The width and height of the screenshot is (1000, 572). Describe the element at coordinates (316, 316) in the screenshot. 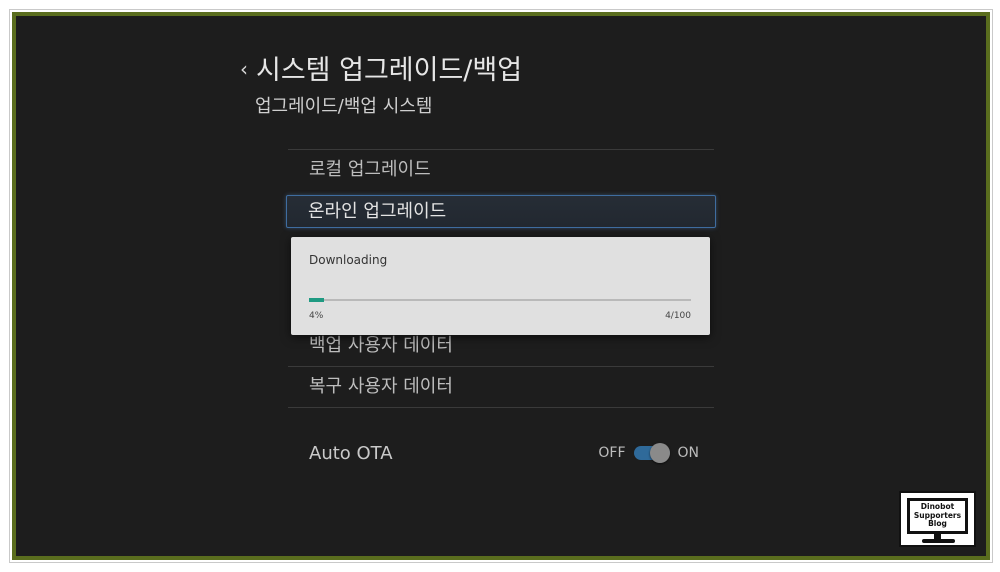

I see `progress-percent: 4%` at that location.